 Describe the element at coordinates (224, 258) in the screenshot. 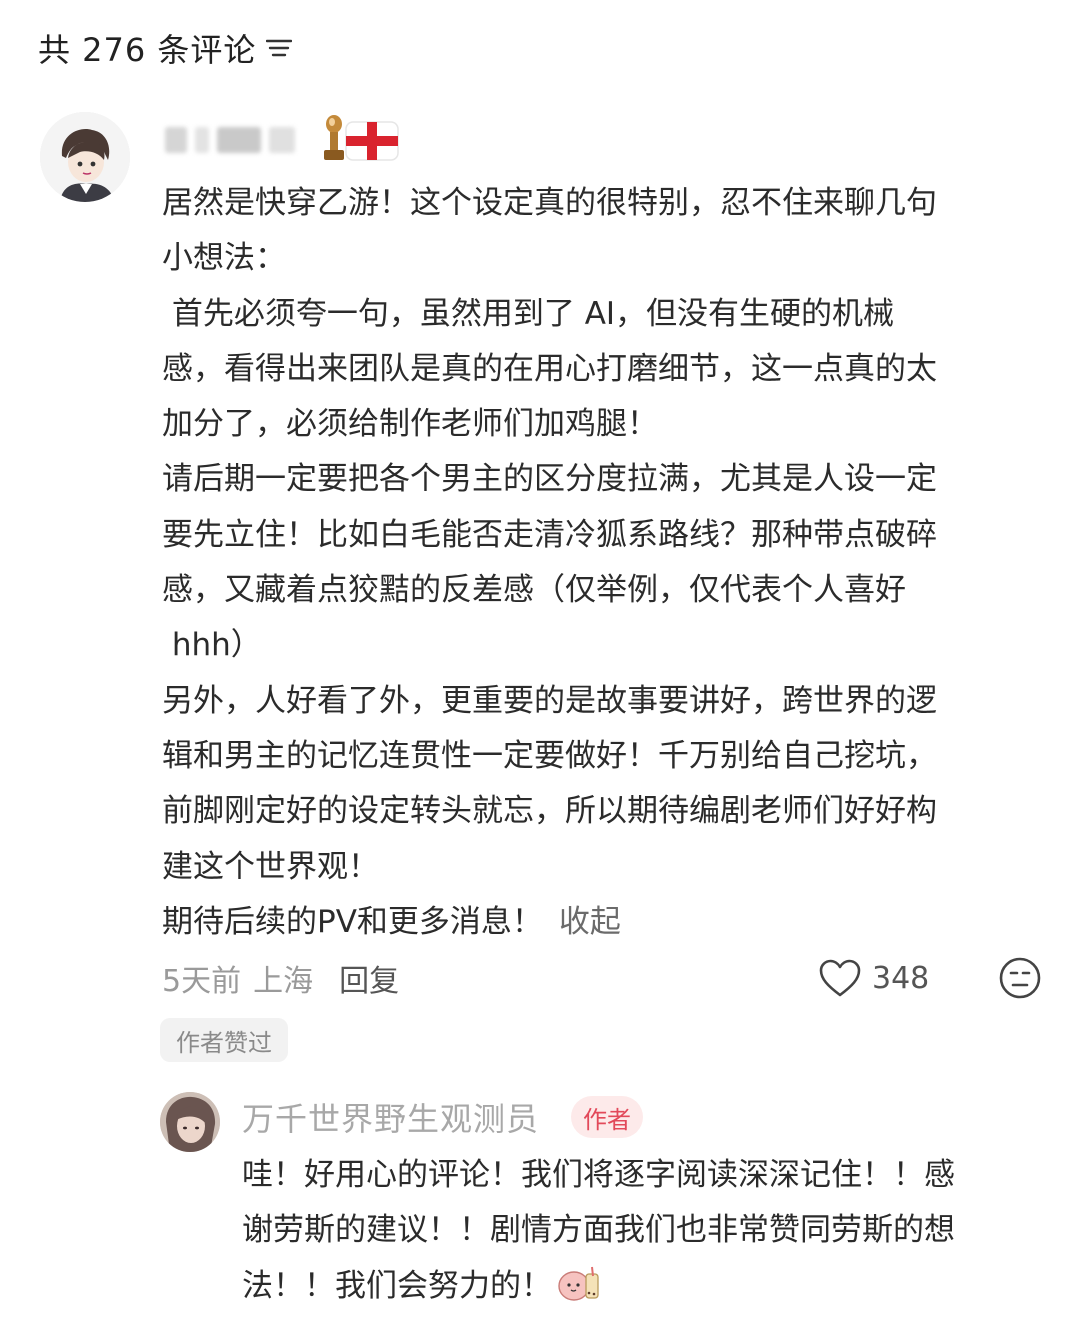

I see `comment-line: 小想法：` at that location.